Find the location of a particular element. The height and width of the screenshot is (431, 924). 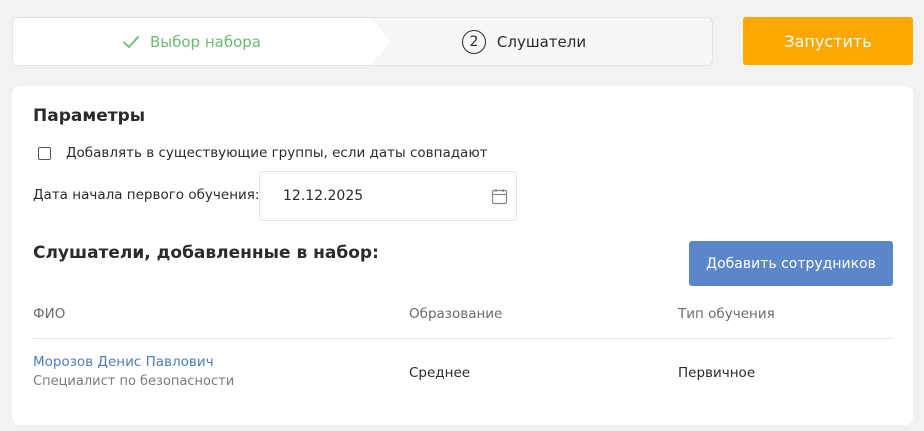

add-to-existing-groups-checkbox is located at coordinates (44, 153).